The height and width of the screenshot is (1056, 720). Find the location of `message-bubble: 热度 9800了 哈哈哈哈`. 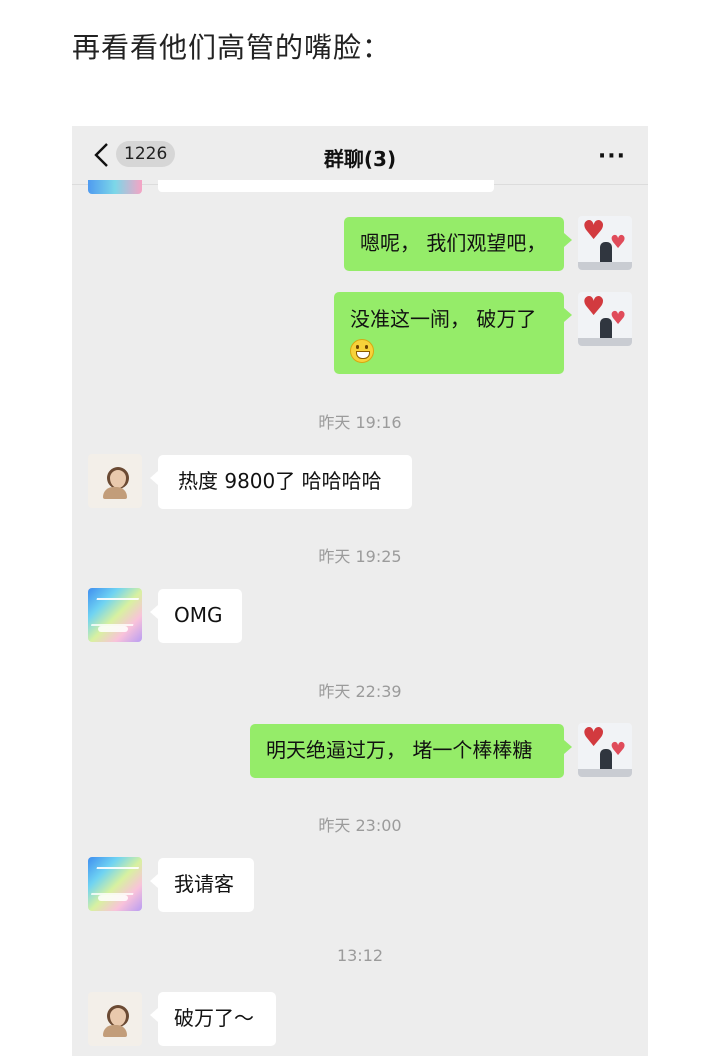

message-bubble: 热度 9800了 哈哈哈哈 is located at coordinates (281, 482).